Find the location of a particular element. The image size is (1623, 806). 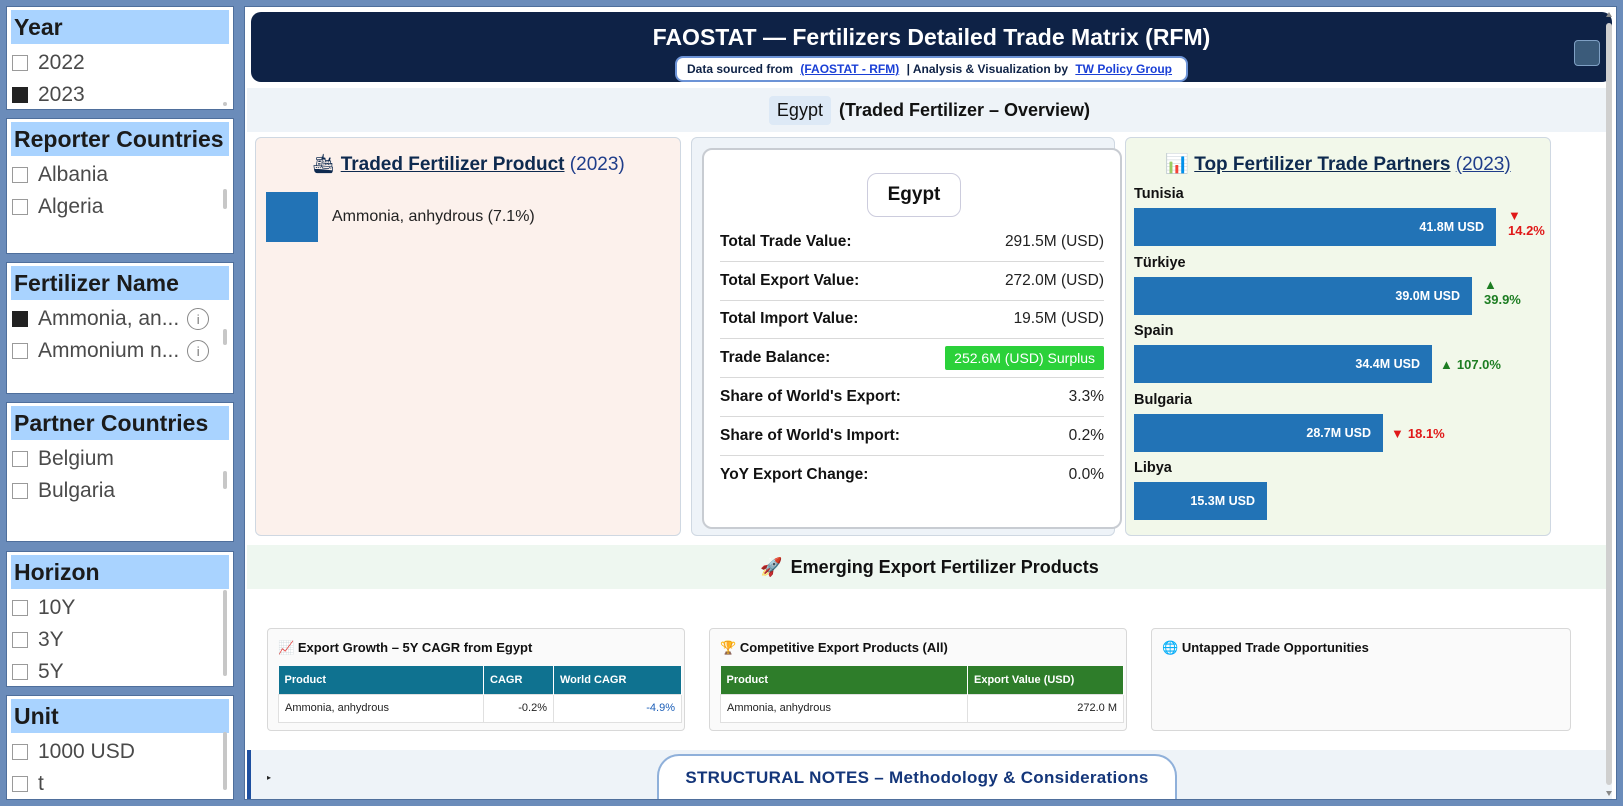

column-header: Export Value (USD) is located at coordinates (1045, 680).